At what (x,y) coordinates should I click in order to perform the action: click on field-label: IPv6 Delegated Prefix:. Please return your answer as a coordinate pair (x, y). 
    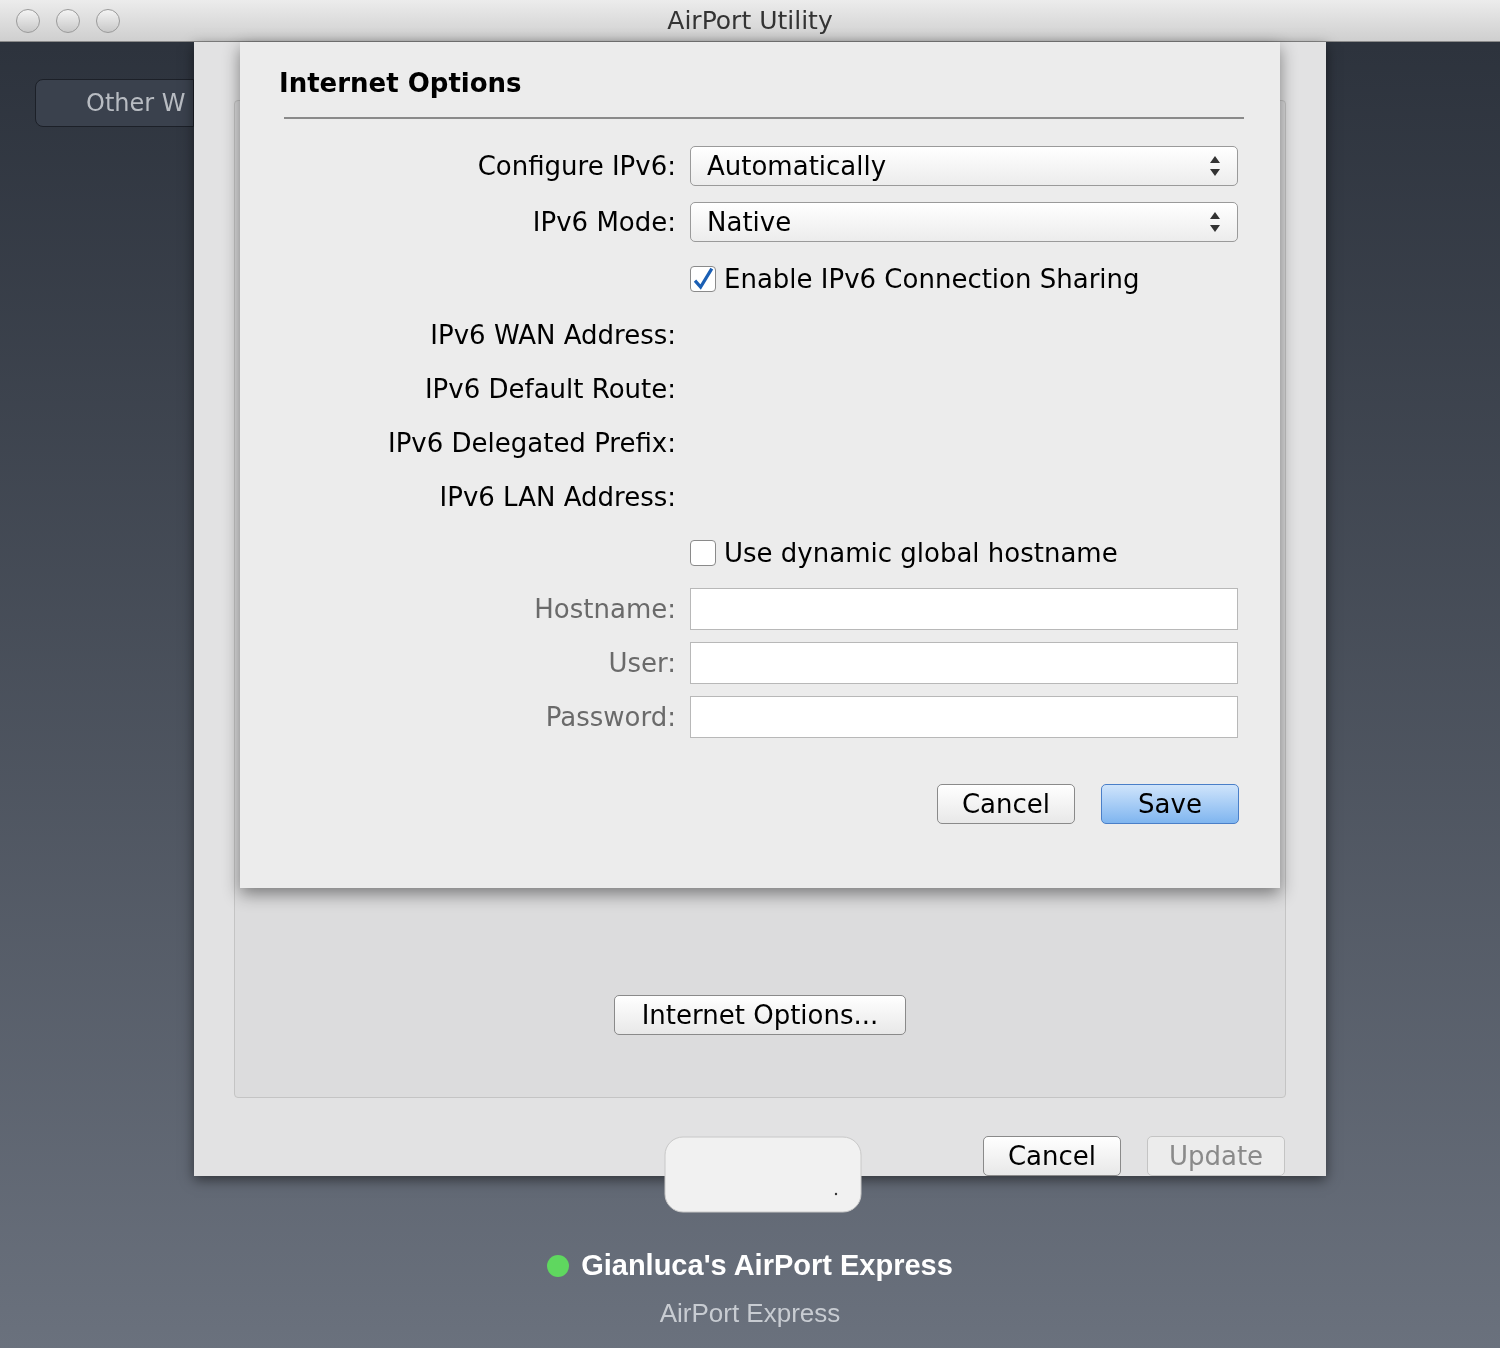
    Looking at the image, I should click on (531, 443).